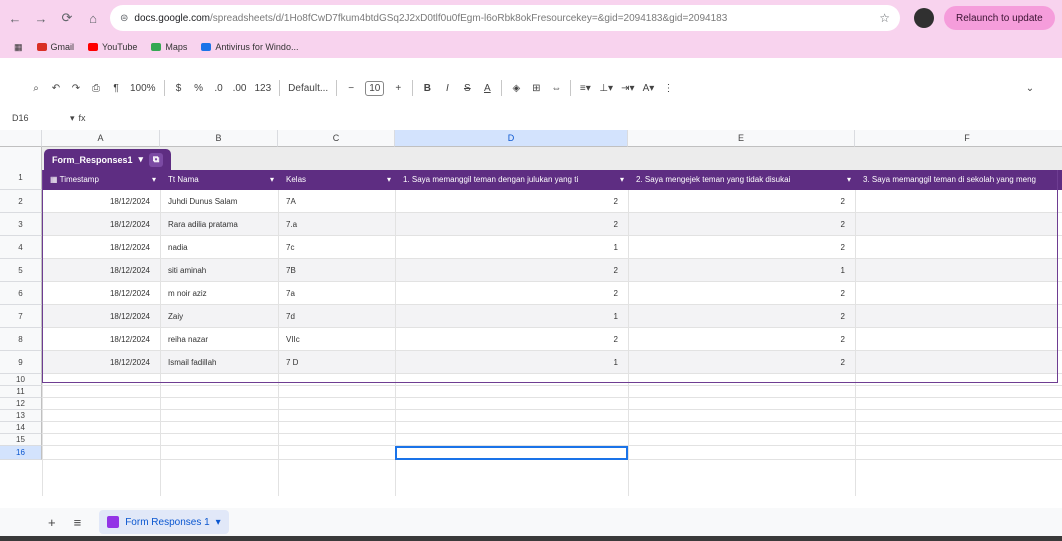 This screenshot has height=541, width=1062. I want to click on bookmark-star-icon: ☆, so click(884, 18).